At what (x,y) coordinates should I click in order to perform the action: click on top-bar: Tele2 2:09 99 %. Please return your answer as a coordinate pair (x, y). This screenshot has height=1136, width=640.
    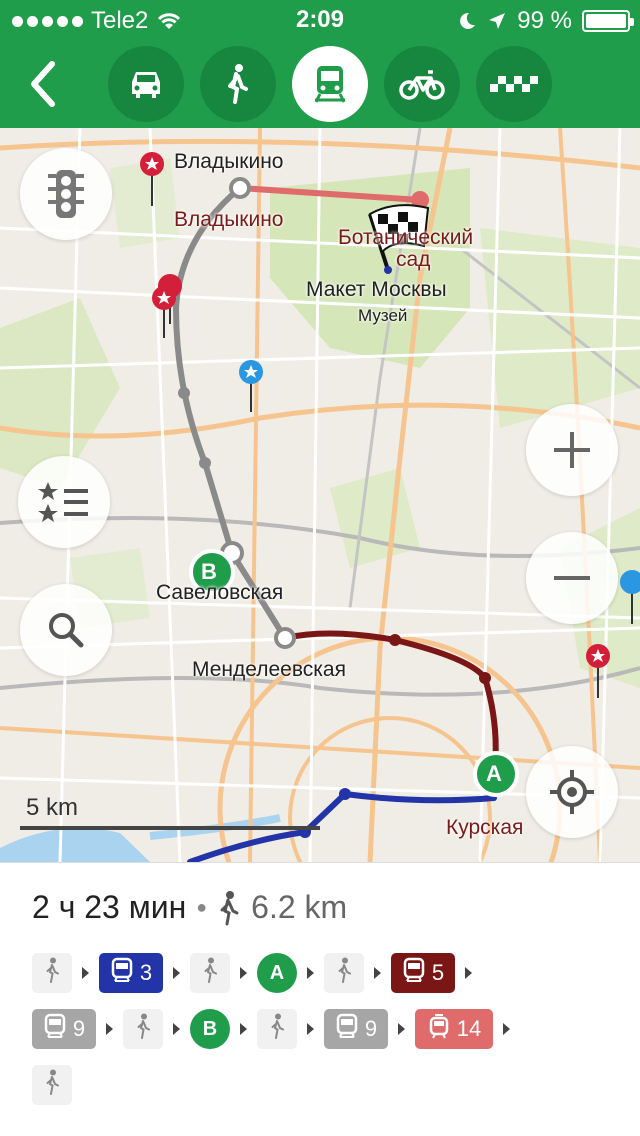
    Looking at the image, I should click on (320, 64).